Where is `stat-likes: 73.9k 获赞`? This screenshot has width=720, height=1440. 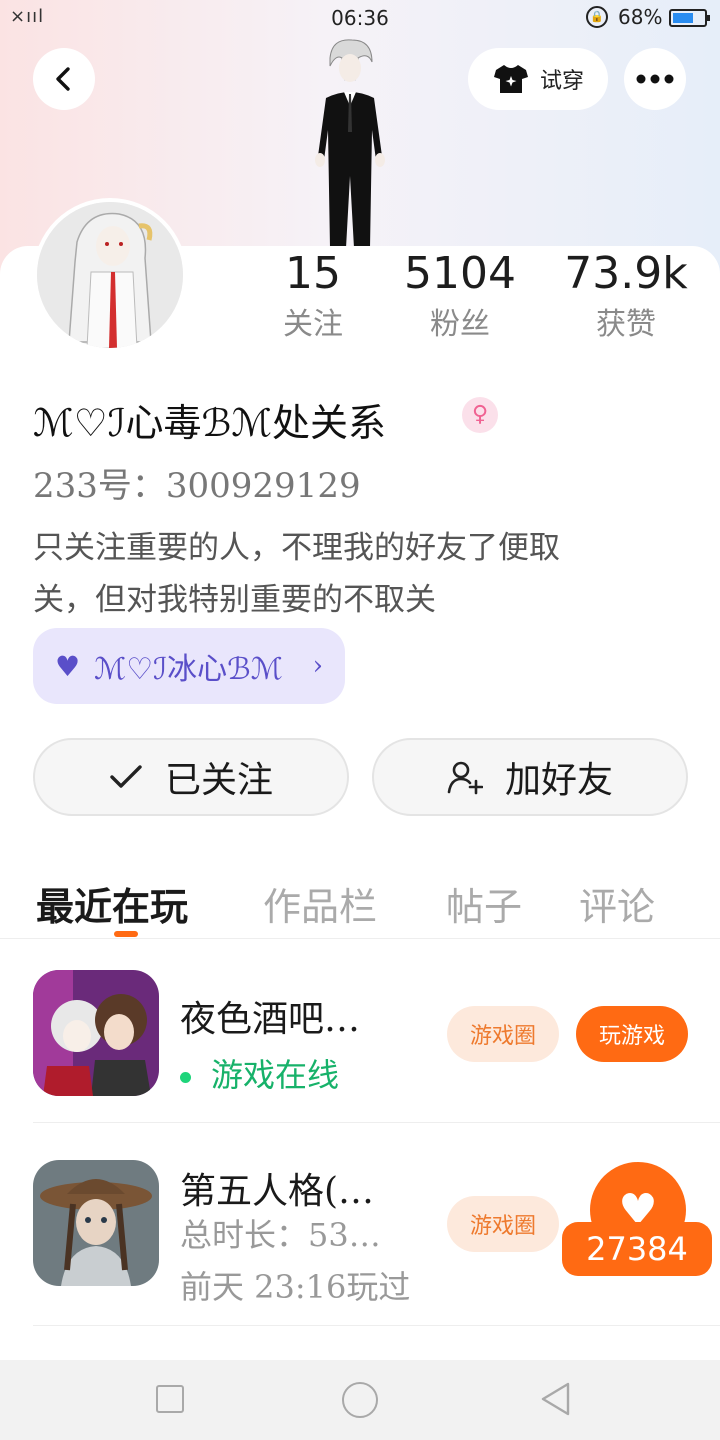 stat-likes: 73.9k 获赞 is located at coordinates (626, 295).